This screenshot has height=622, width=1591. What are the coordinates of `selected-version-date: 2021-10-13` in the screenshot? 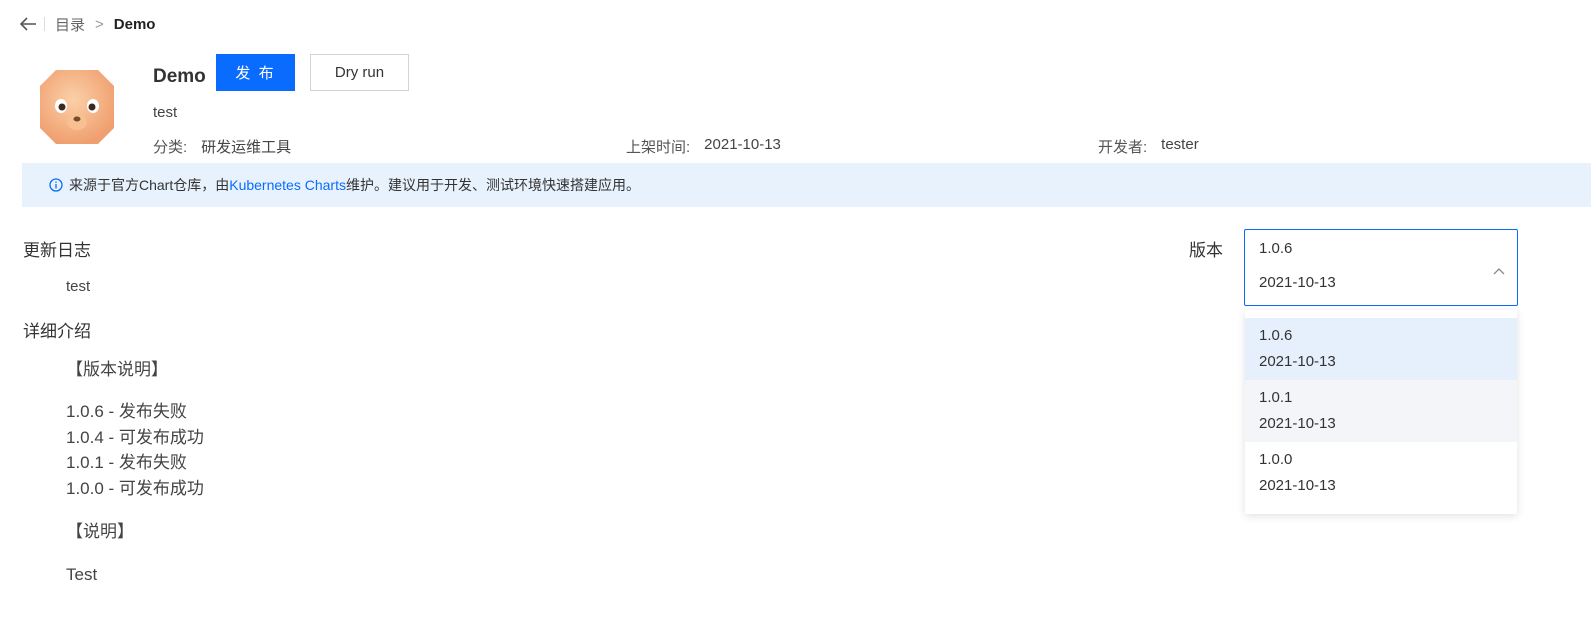 It's located at (1297, 282).